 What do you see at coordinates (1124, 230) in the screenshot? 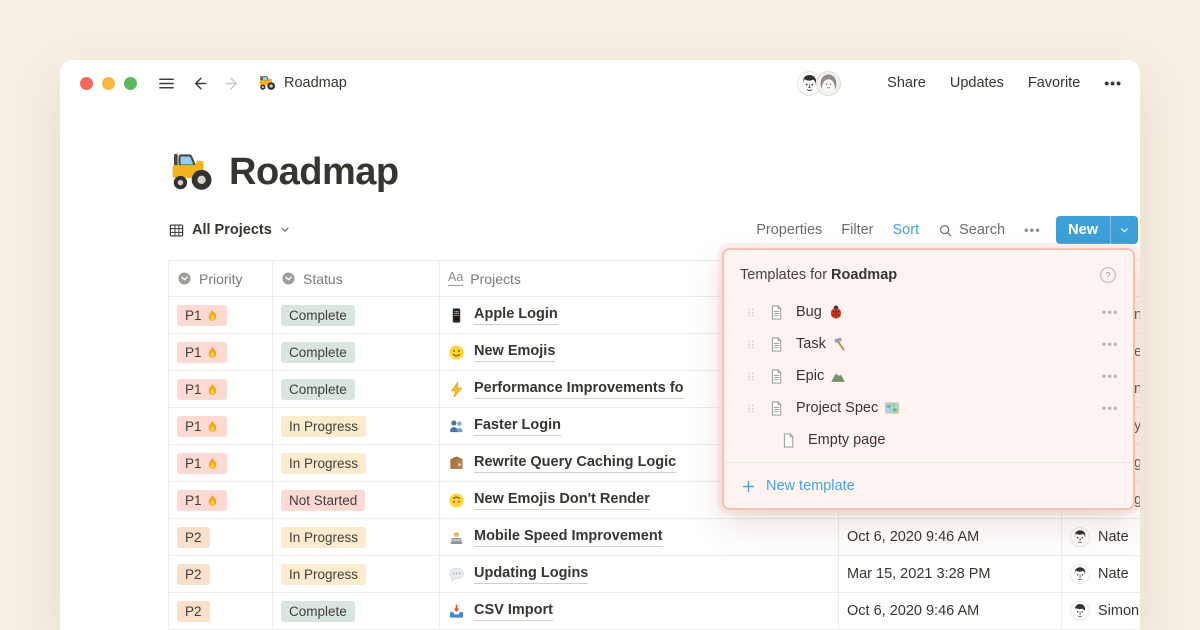
I see `new-dropdown-button` at bounding box center [1124, 230].